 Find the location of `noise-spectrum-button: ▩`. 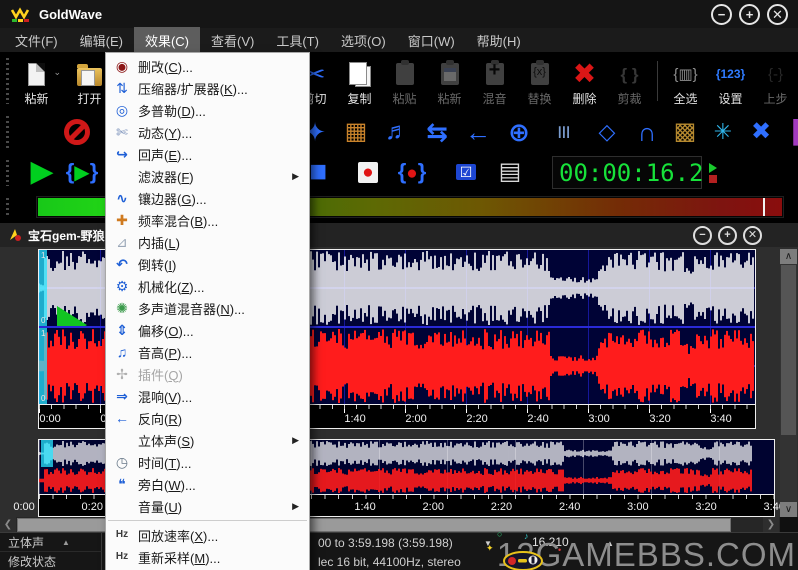

noise-spectrum-button: ▩ is located at coordinates (685, 132).